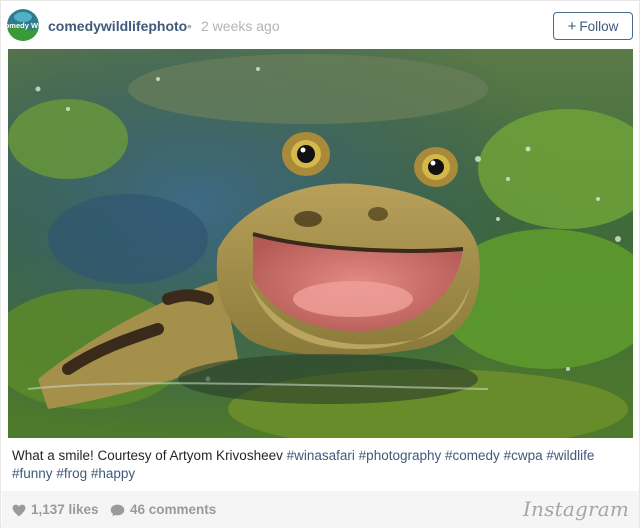 The image size is (640, 528). I want to click on comments-count: 46 comments, so click(163, 510).